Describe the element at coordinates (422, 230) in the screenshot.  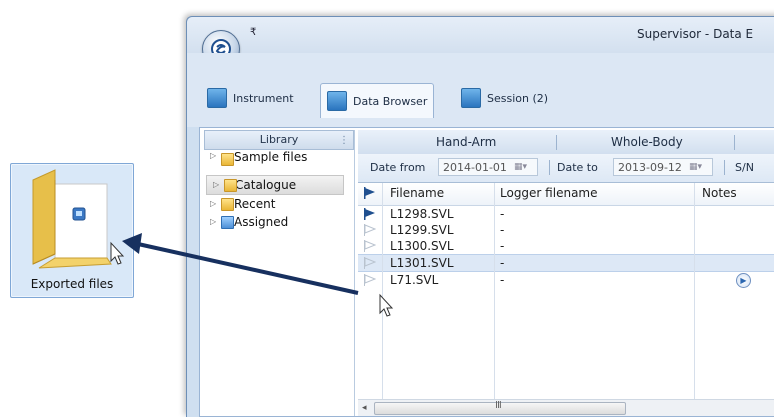
I see `filename-cell: L1299.SVL` at that location.